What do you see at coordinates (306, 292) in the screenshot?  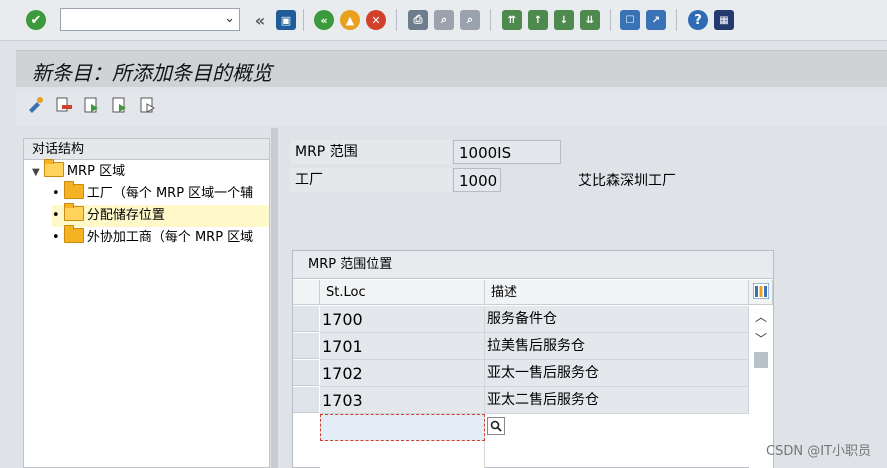 I see `row-selector-header` at bounding box center [306, 292].